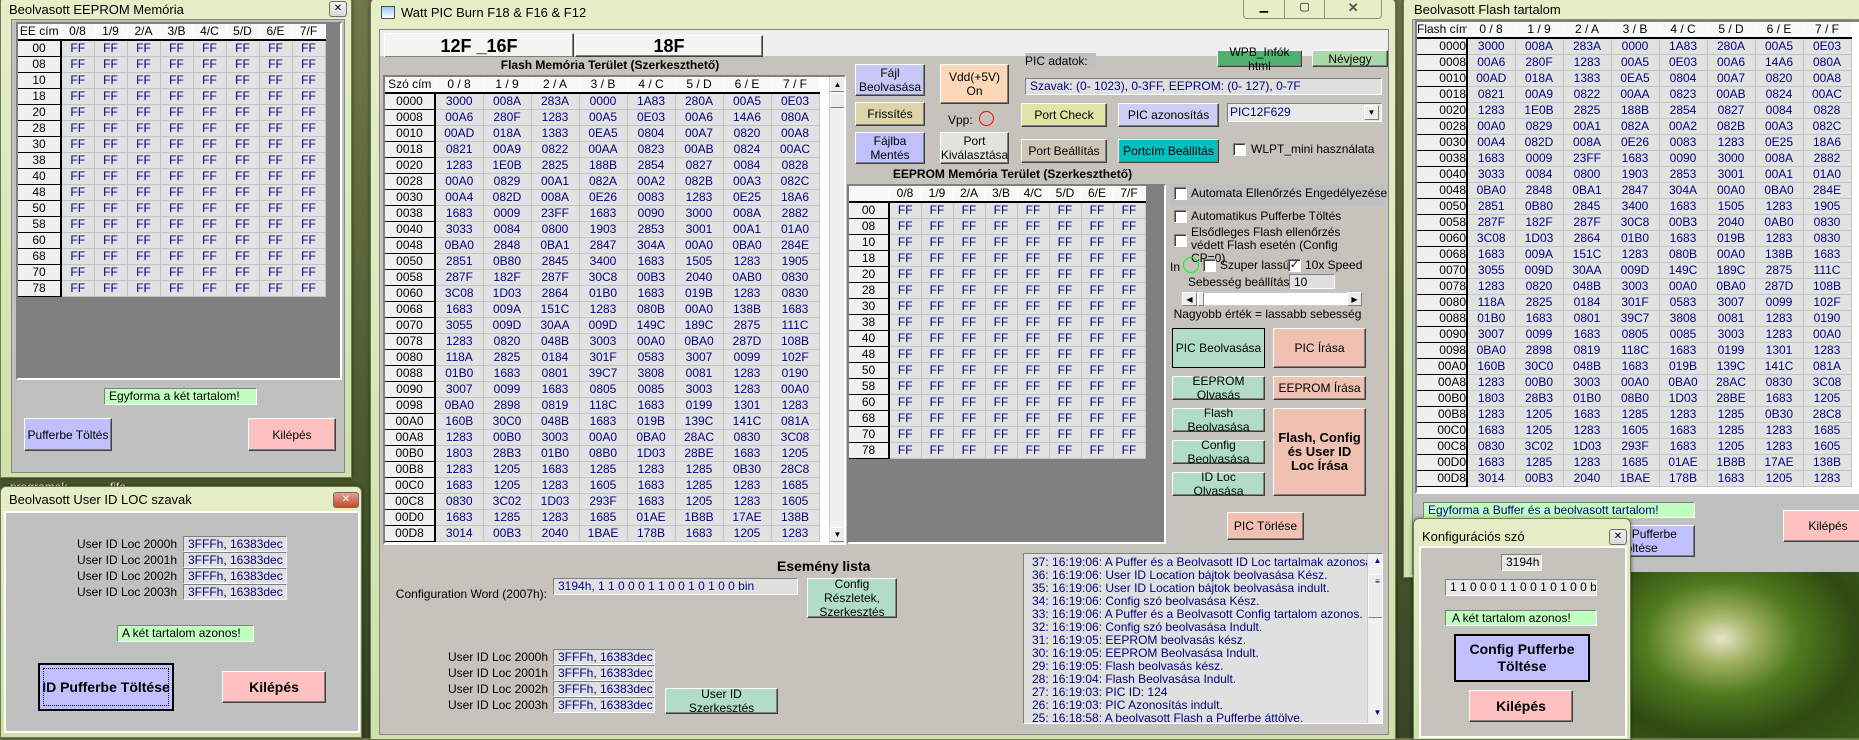 The width and height of the screenshot is (1859, 740). Describe the element at coordinates (651, 517) in the screenshot. I see `memory-cell: 01AE` at that location.